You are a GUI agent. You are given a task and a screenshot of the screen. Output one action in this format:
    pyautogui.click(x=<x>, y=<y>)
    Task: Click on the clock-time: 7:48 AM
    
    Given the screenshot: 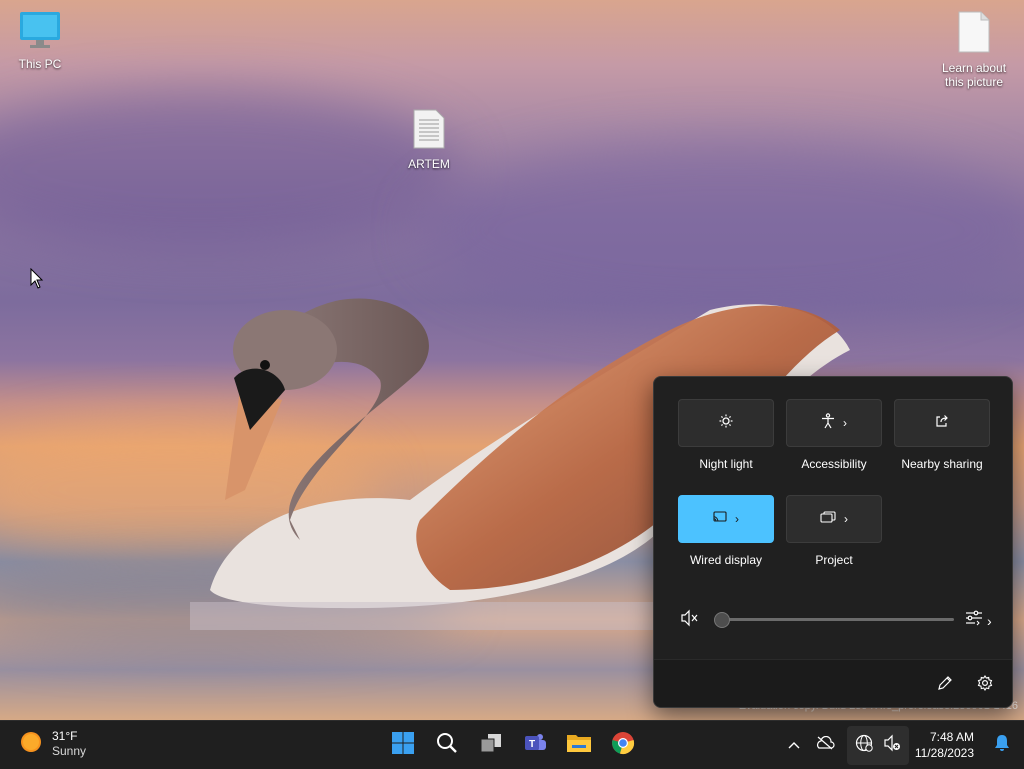 What is the action you would take?
    pyautogui.click(x=951, y=737)
    